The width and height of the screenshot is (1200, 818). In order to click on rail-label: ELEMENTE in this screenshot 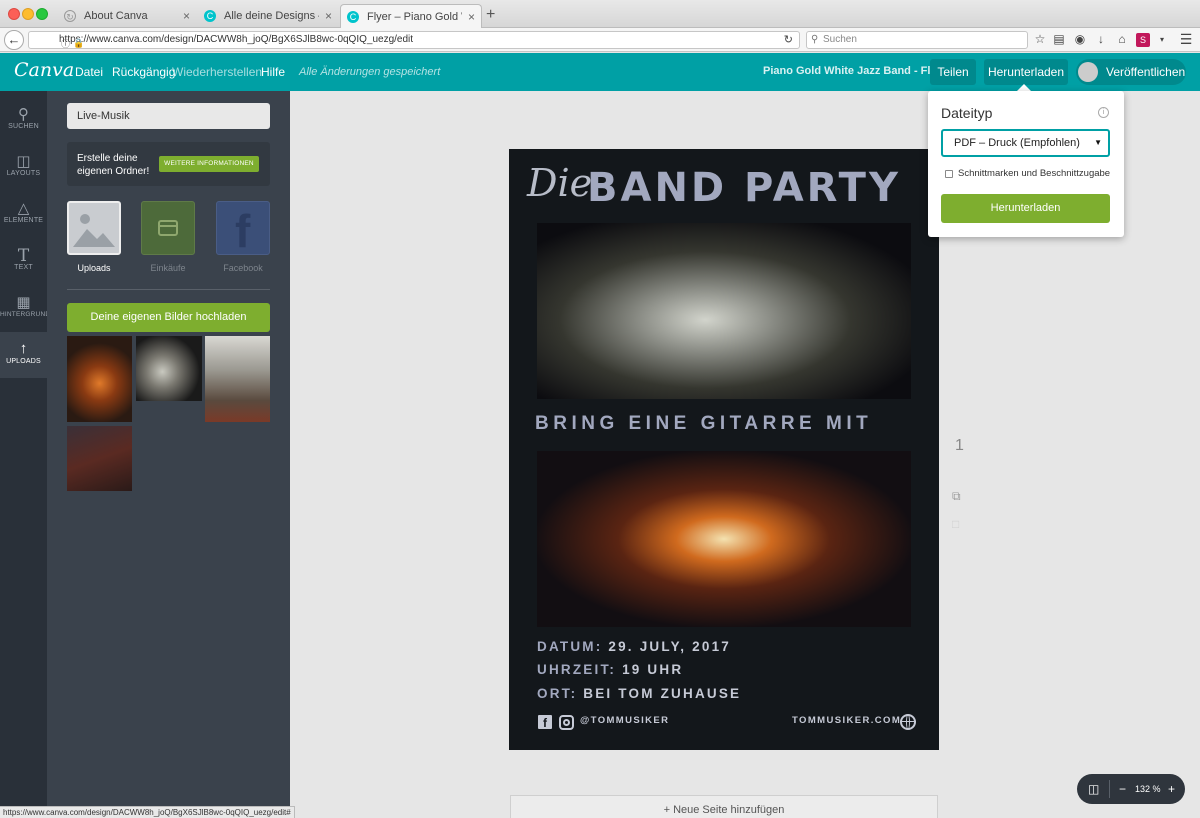, I will do `click(23, 220)`.